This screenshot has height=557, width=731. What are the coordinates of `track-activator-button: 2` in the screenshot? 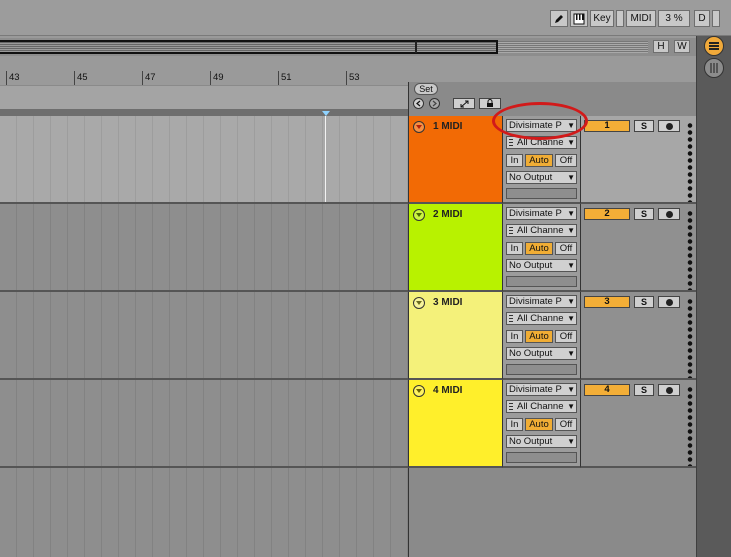 It's located at (607, 214).